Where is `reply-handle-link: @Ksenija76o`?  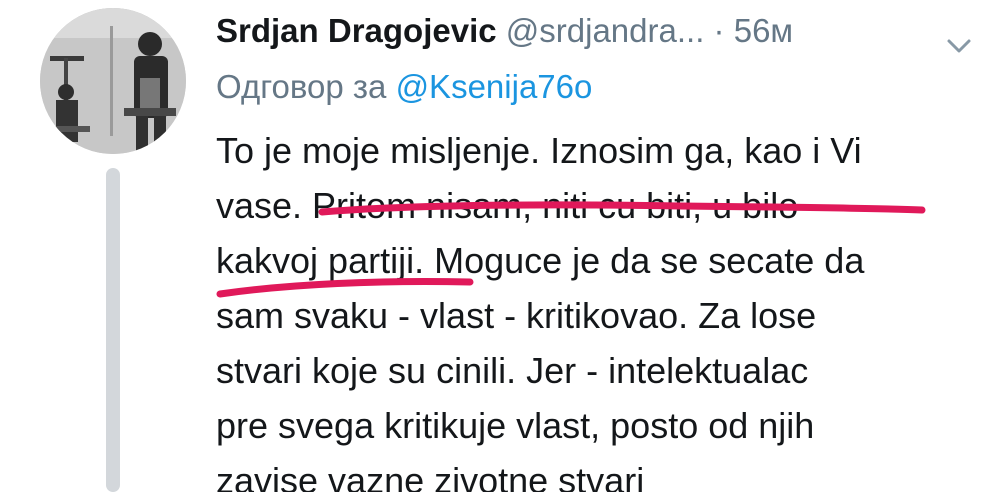 reply-handle-link: @Ksenija76o is located at coordinates (494, 86).